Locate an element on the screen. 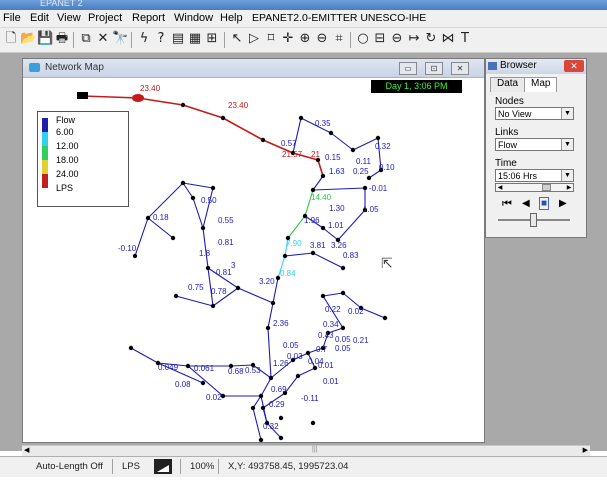  menu-help: Help is located at coordinates (231, 18).